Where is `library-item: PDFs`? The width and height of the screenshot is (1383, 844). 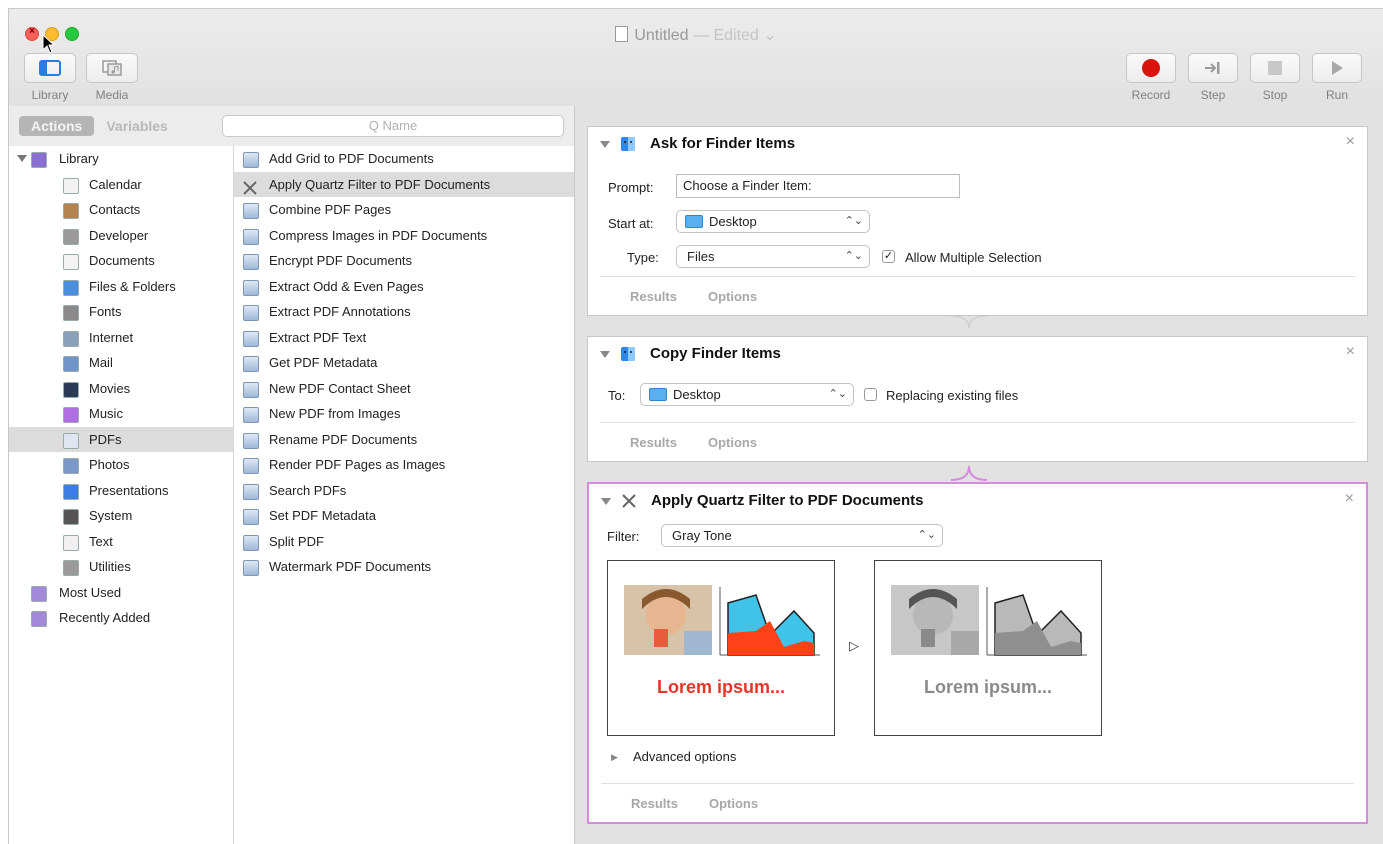 library-item: PDFs is located at coordinates (121, 439).